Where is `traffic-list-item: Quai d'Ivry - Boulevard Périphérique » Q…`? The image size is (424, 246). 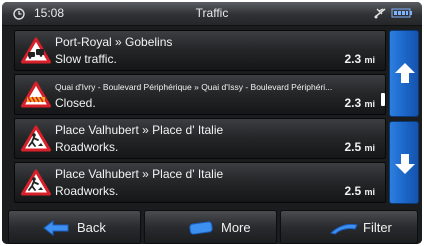
traffic-list-item: Quai d'Ivry - Boulevard Périphérique » Q… is located at coordinates (200, 94).